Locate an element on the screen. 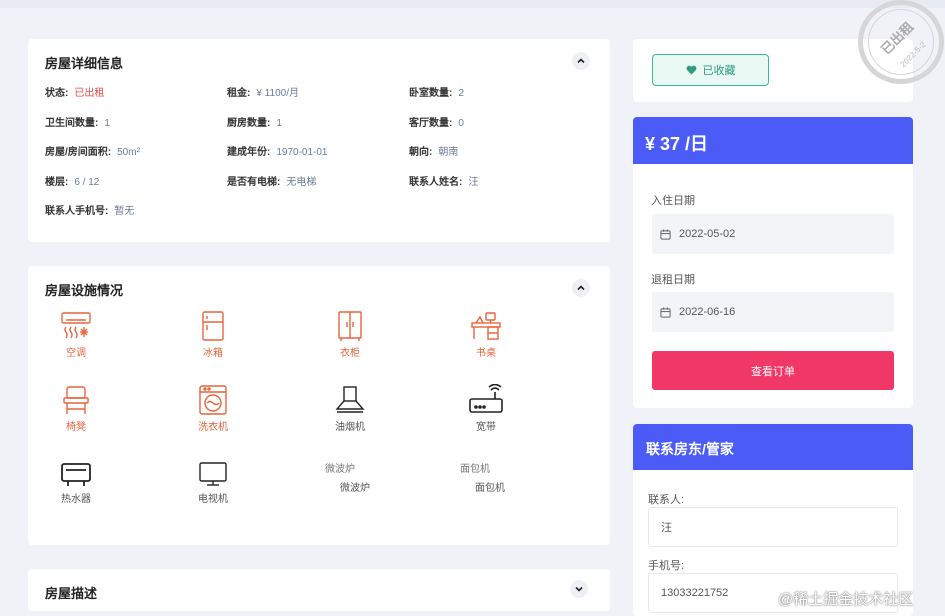 This screenshot has width=945, height=616. stamp-inner-ring: 已出租 2022-5-2 is located at coordinates (901, 42).